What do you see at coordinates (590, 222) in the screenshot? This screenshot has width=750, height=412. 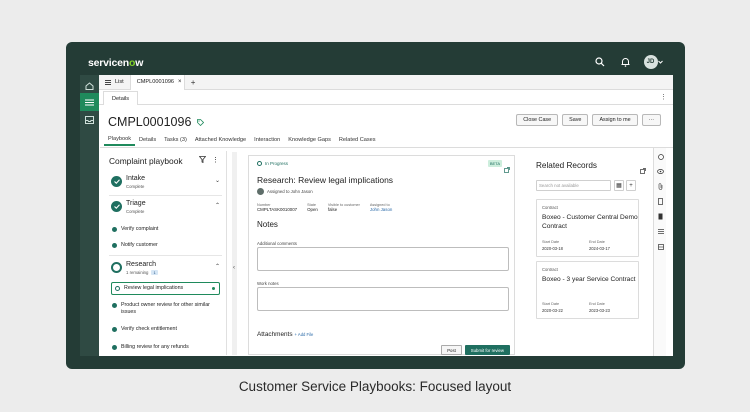 I see `related-card-name: Boxeo - Customer Central Demo Contract` at bounding box center [590, 222].